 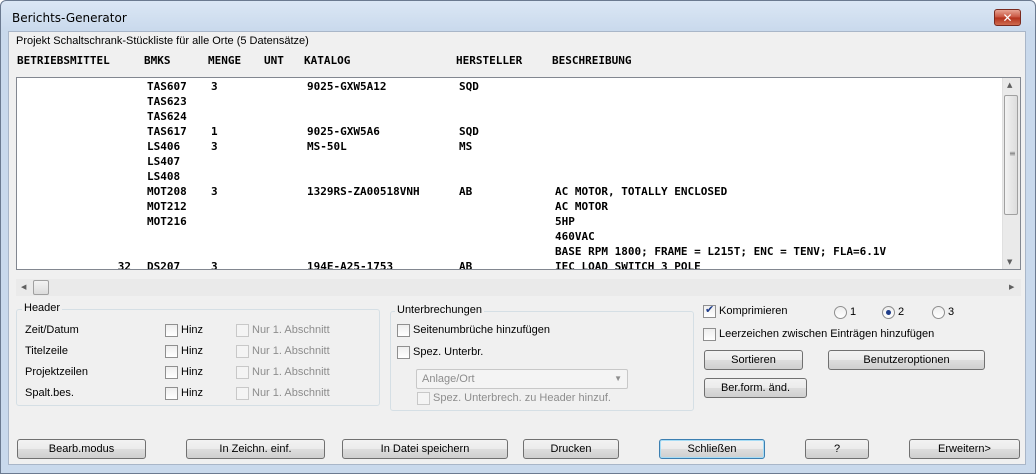 What do you see at coordinates (906, 360) in the screenshot?
I see `user-options-button: Benutzeroptionen` at bounding box center [906, 360].